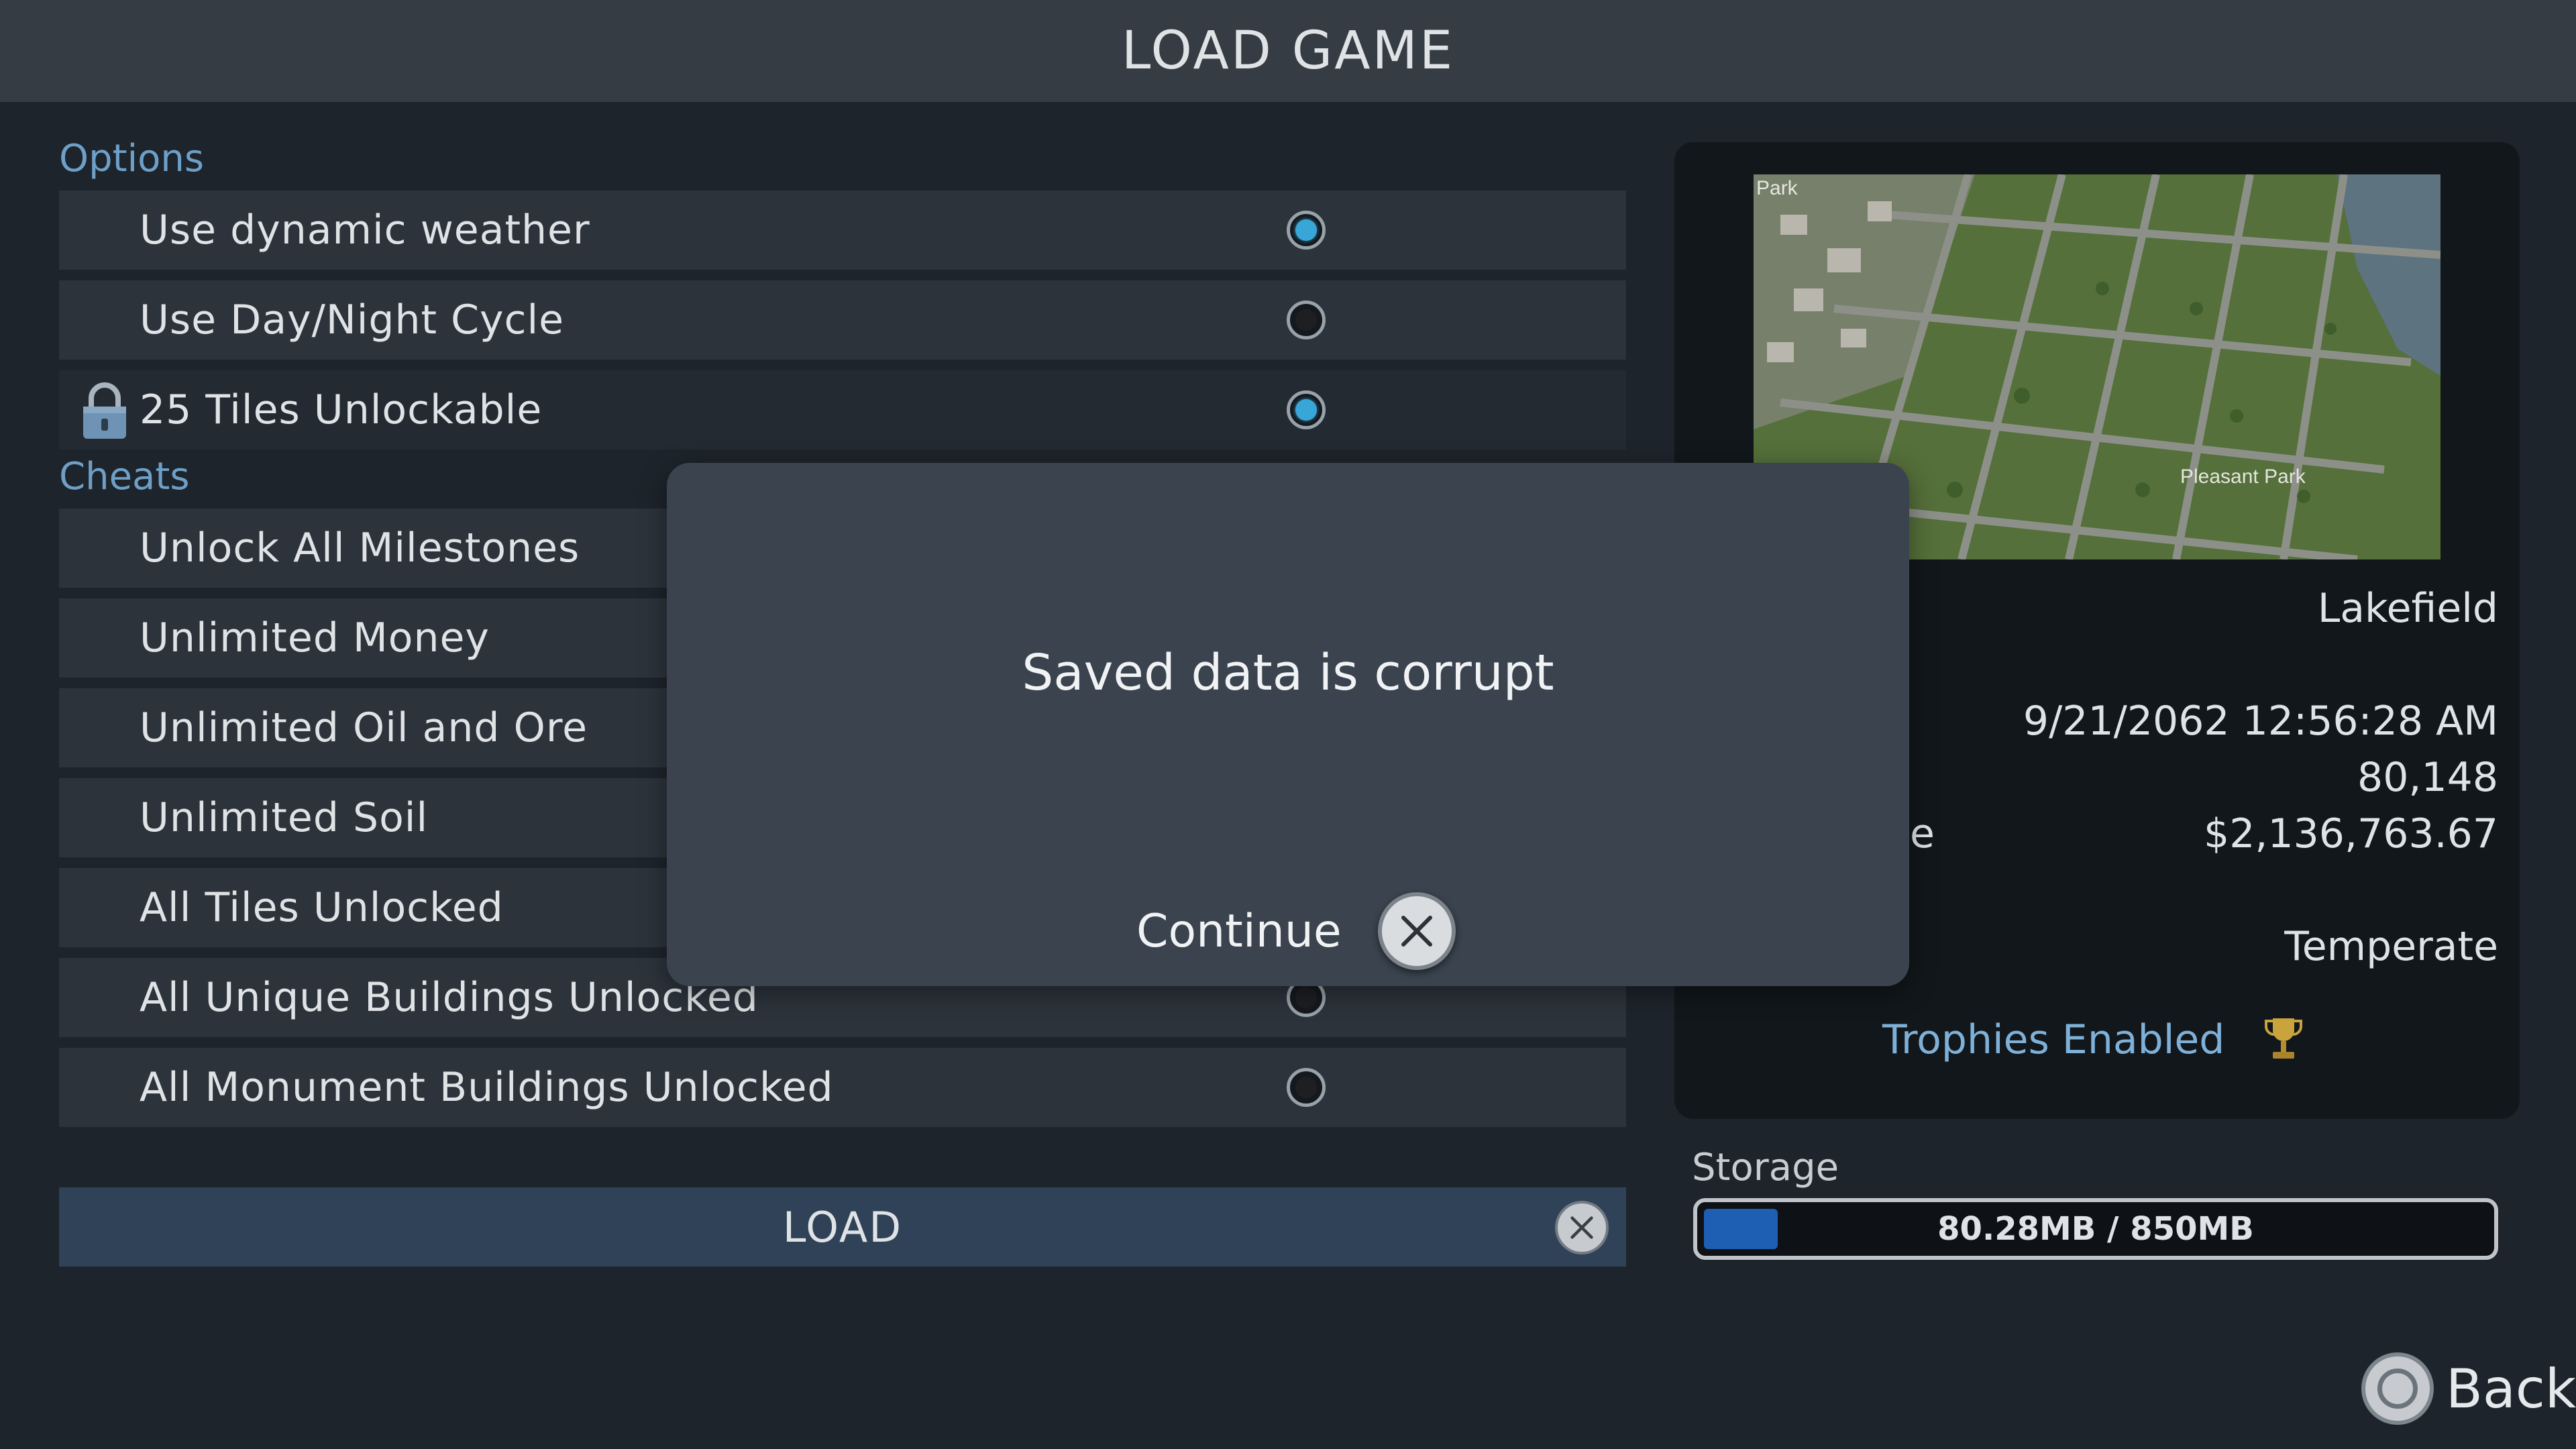 This screenshot has width=2576, height=1449. What do you see at coordinates (322, 907) in the screenshot?
I see `cheat-label: All Tiles Unlocked` at bounding box center [322, 907].